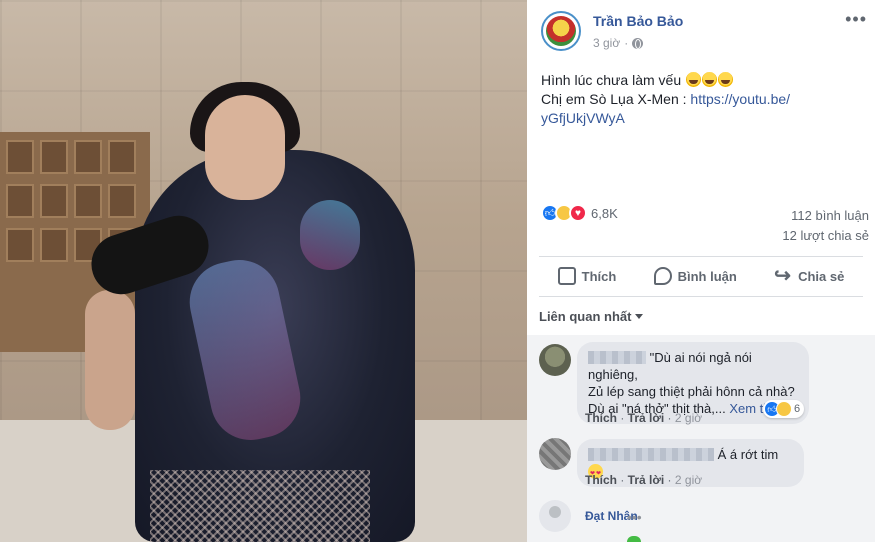 The width and height of the screenshot is (875, 542). What do you see at coordinates (748, 454) in the screenshot?
I see `comment-text: Á á rớt tim` at bounding box center [748, 454].